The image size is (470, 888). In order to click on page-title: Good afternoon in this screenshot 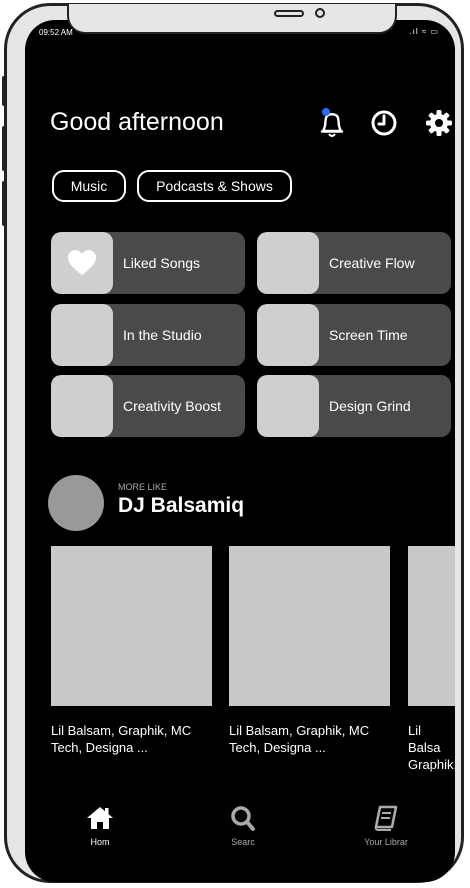, I will do `click(137, 122)`.